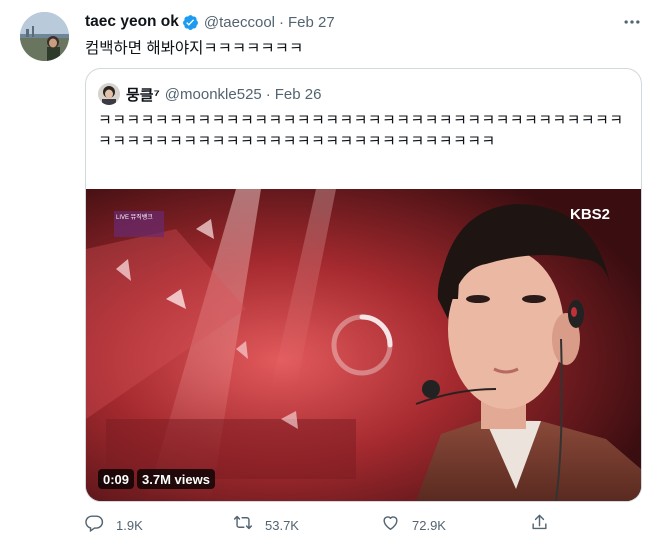  I want to click on reply-button: 1.9K, so click(114, 525).